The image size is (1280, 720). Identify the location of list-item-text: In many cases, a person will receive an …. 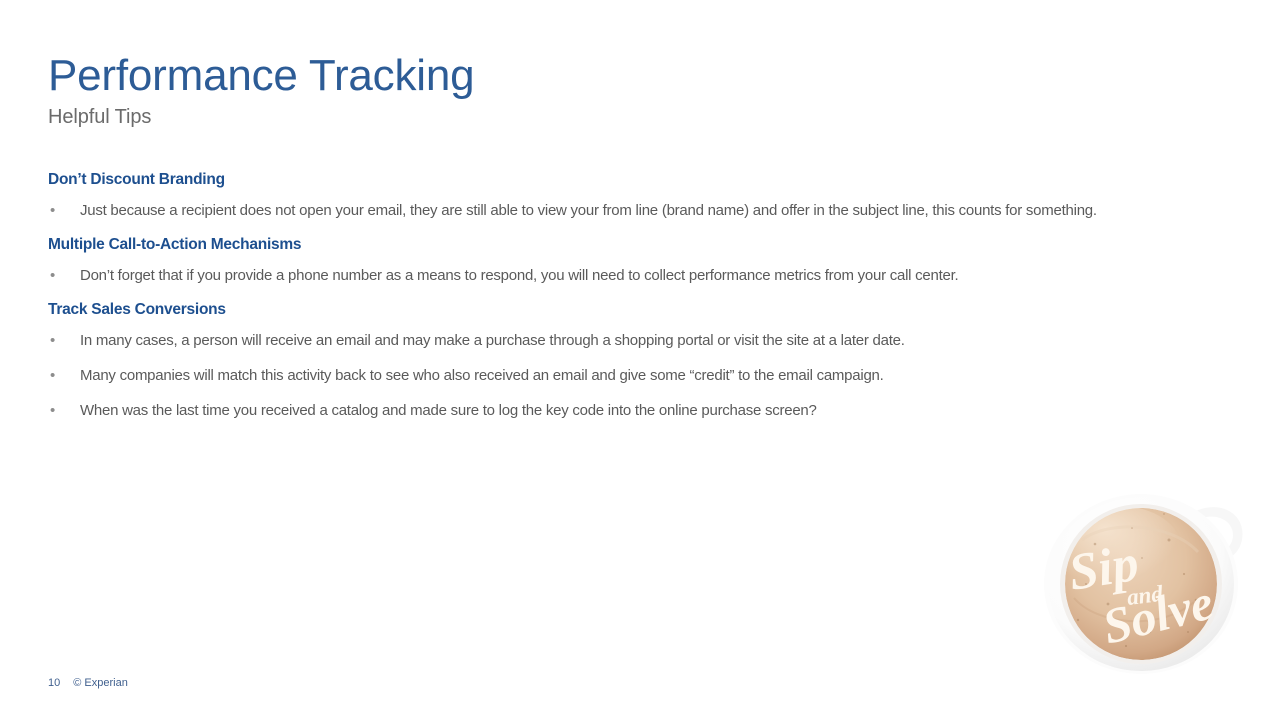
(492, 340).